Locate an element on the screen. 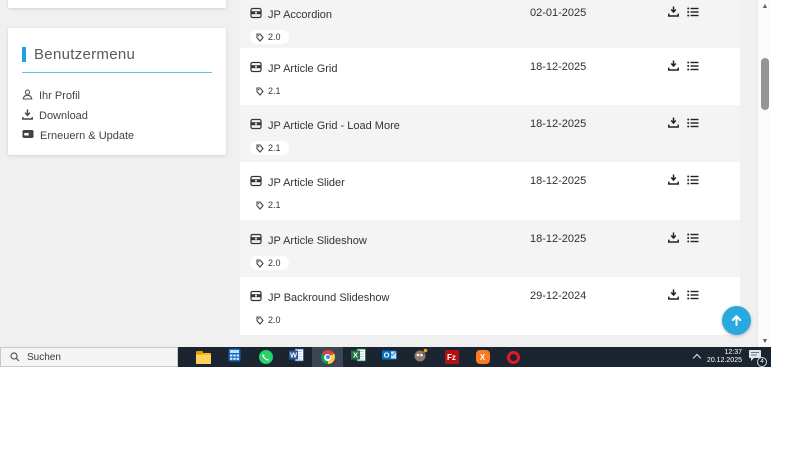 The image size is (800, 450). filezilla-label: Fz is located at coordinates (451, 357).